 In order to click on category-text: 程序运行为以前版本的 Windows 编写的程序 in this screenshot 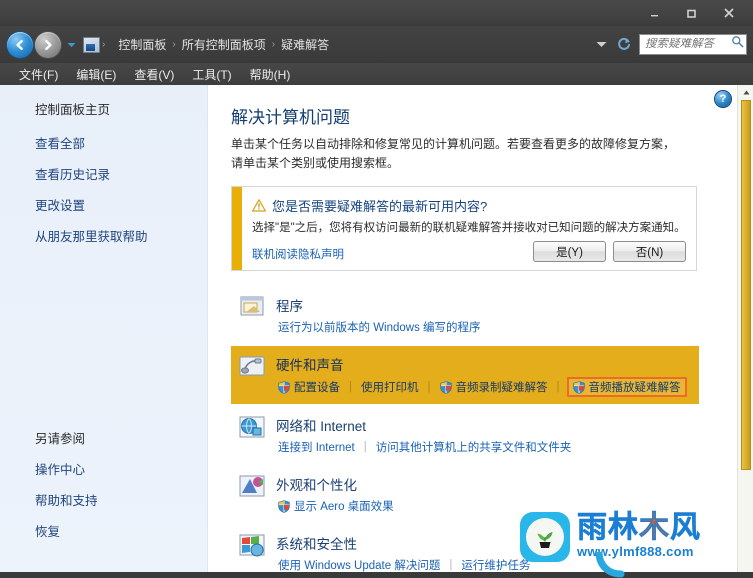, I will do `click(484, 315)`.